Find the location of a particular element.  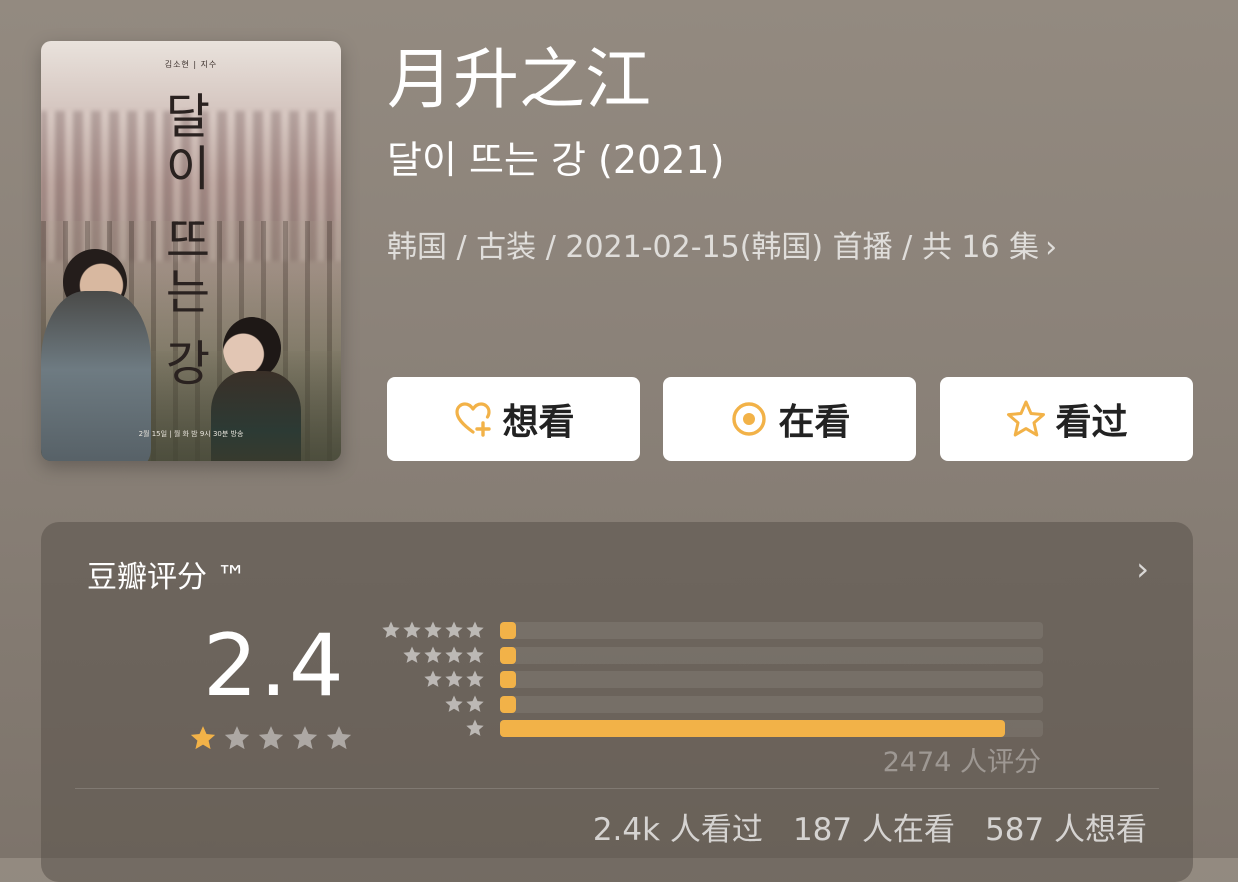

original-title: 달이 뜨는 강 (2021) is located at coordinates (556, 160).